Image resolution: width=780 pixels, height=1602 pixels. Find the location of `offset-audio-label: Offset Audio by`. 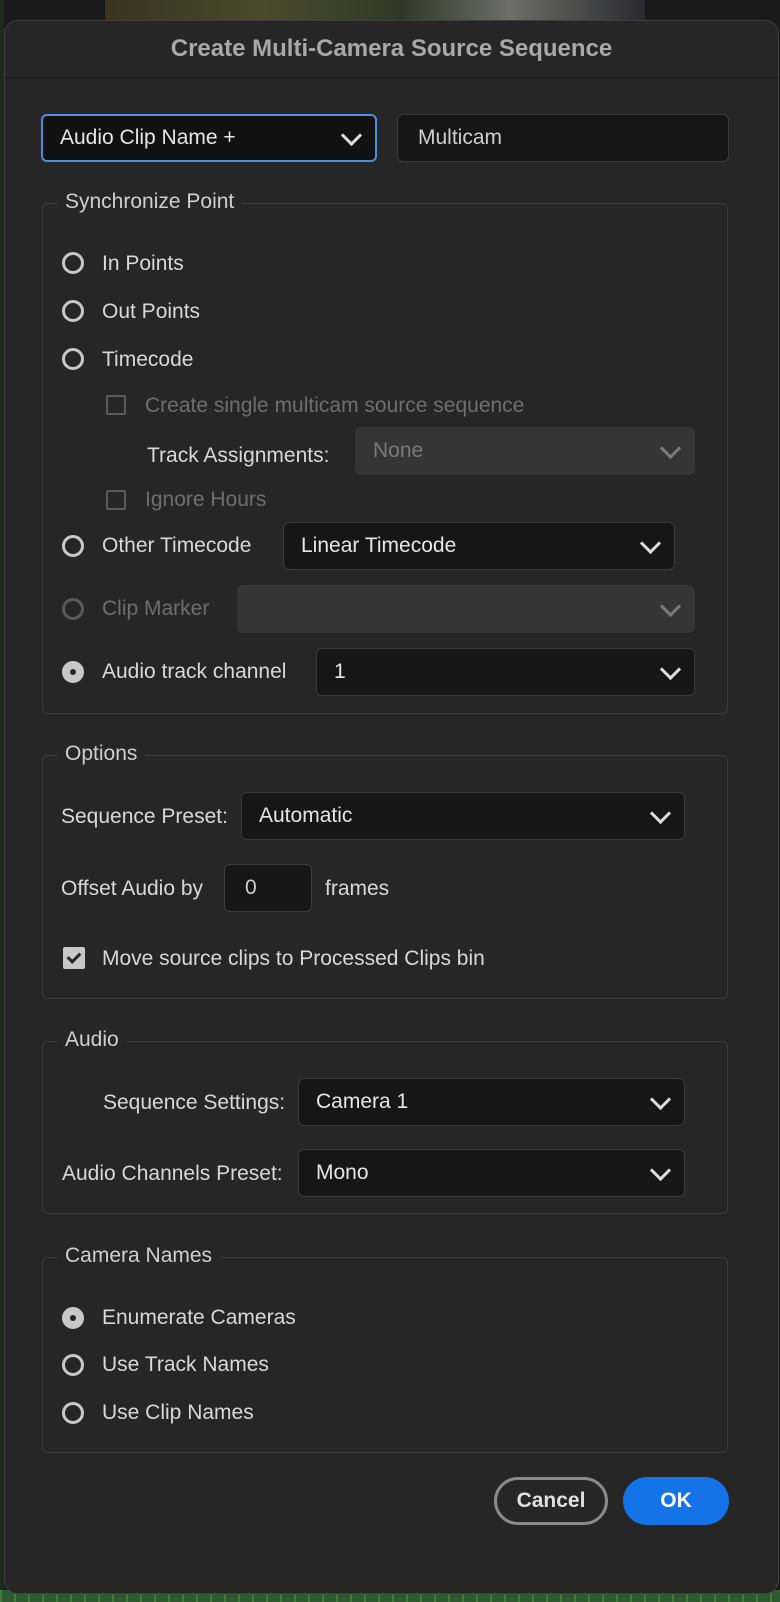

offset-audio-label: Offset Audio by is located at coordinates (132, 888).